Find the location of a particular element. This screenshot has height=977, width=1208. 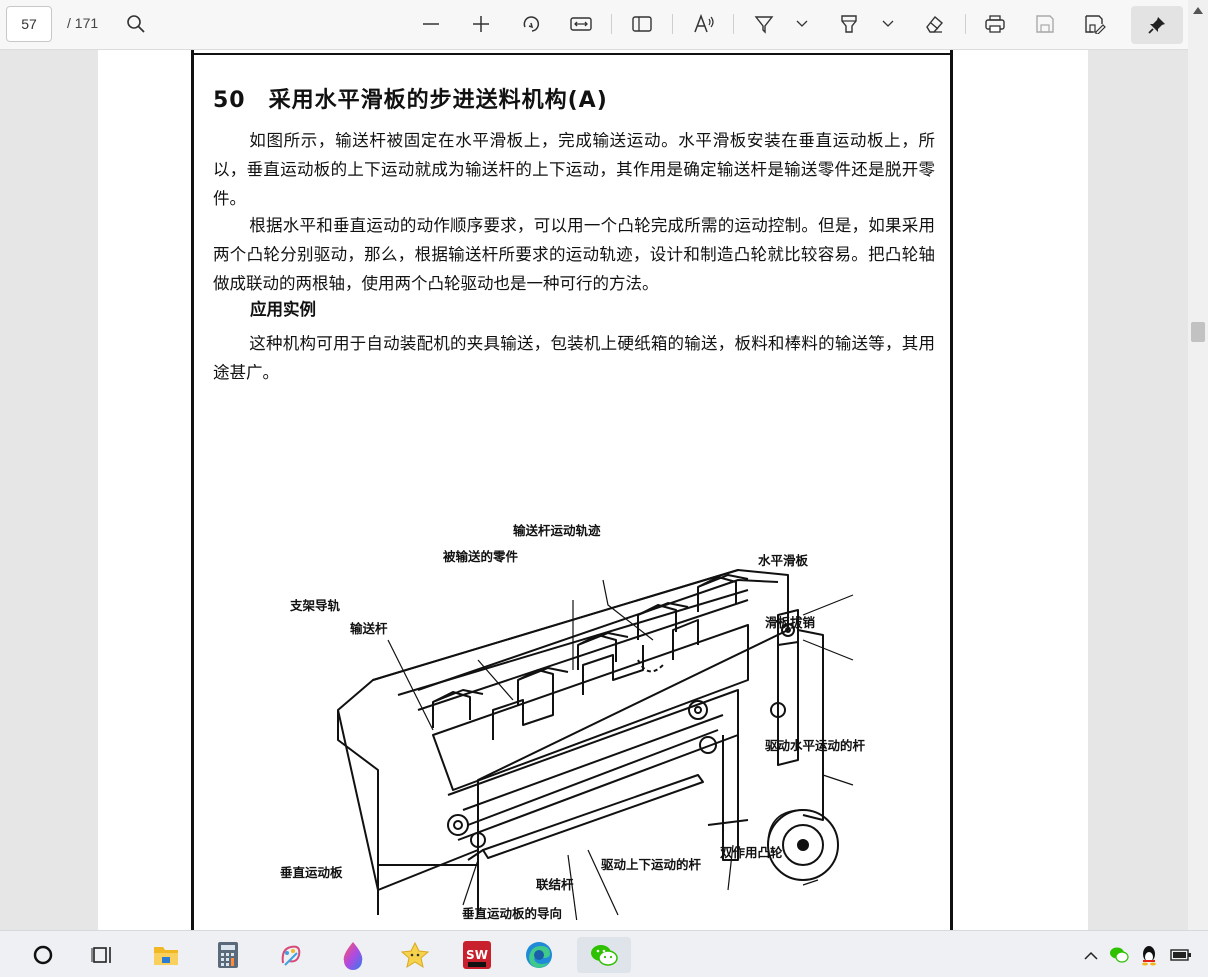

page-number-input: 57 is located at coordinates (29, 24).